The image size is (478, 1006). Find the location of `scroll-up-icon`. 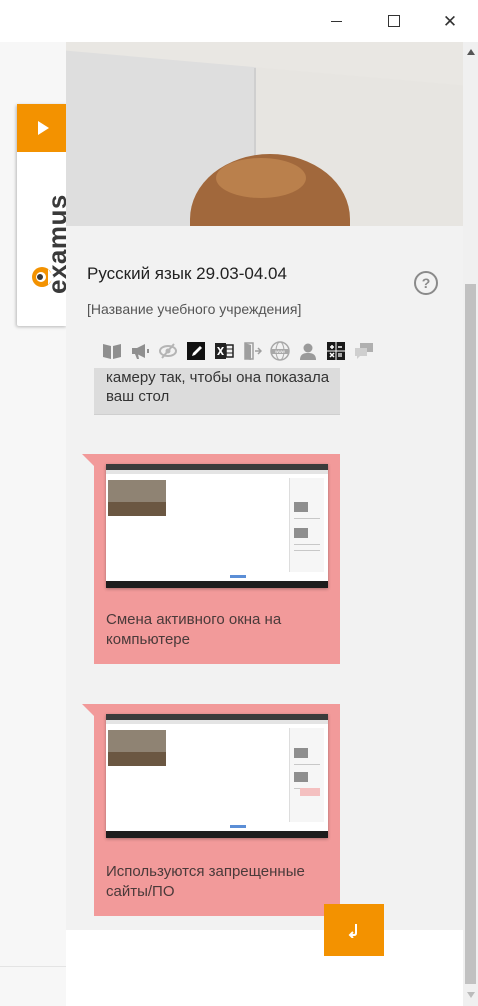

scroll-up-icon is located at coordinates (470, 51).